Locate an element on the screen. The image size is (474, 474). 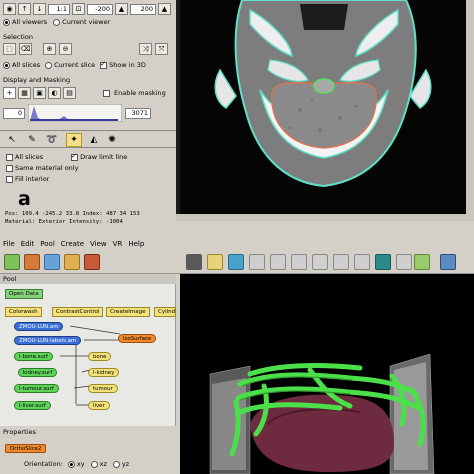
isosurface-node: IsoSurface is located at coordinates (137, 338).